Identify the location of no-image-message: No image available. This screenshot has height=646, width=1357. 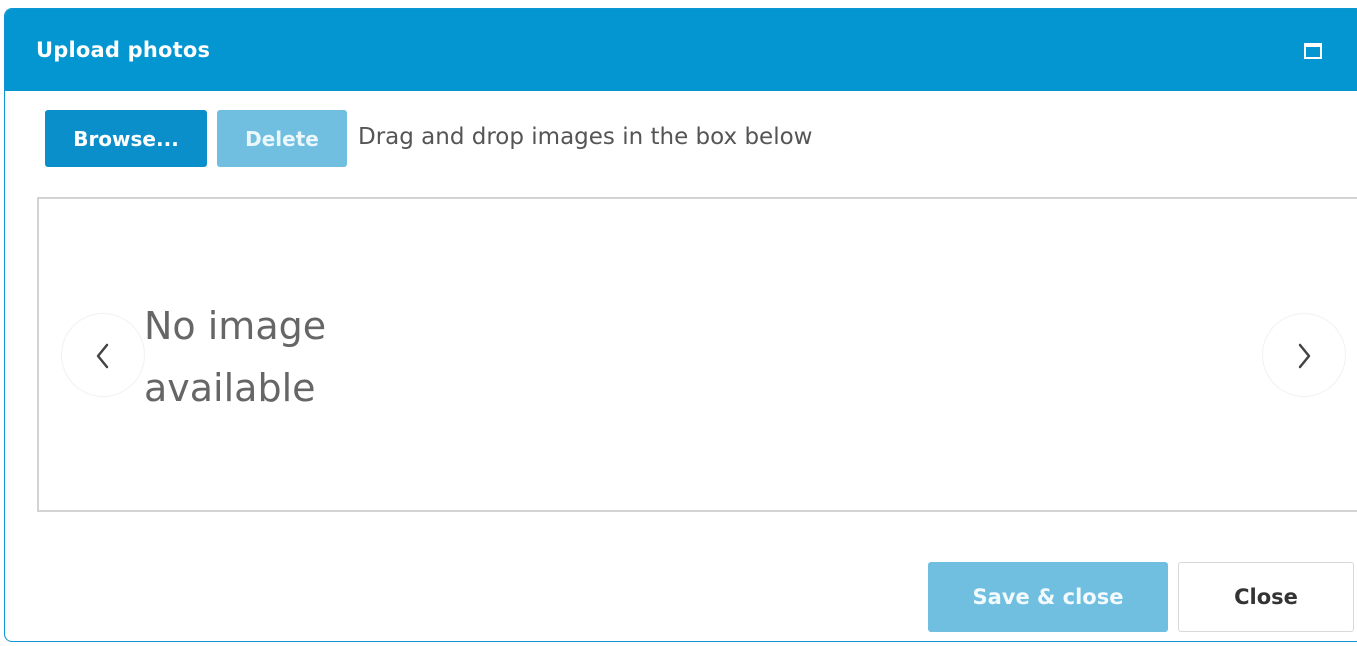
(235, 357).